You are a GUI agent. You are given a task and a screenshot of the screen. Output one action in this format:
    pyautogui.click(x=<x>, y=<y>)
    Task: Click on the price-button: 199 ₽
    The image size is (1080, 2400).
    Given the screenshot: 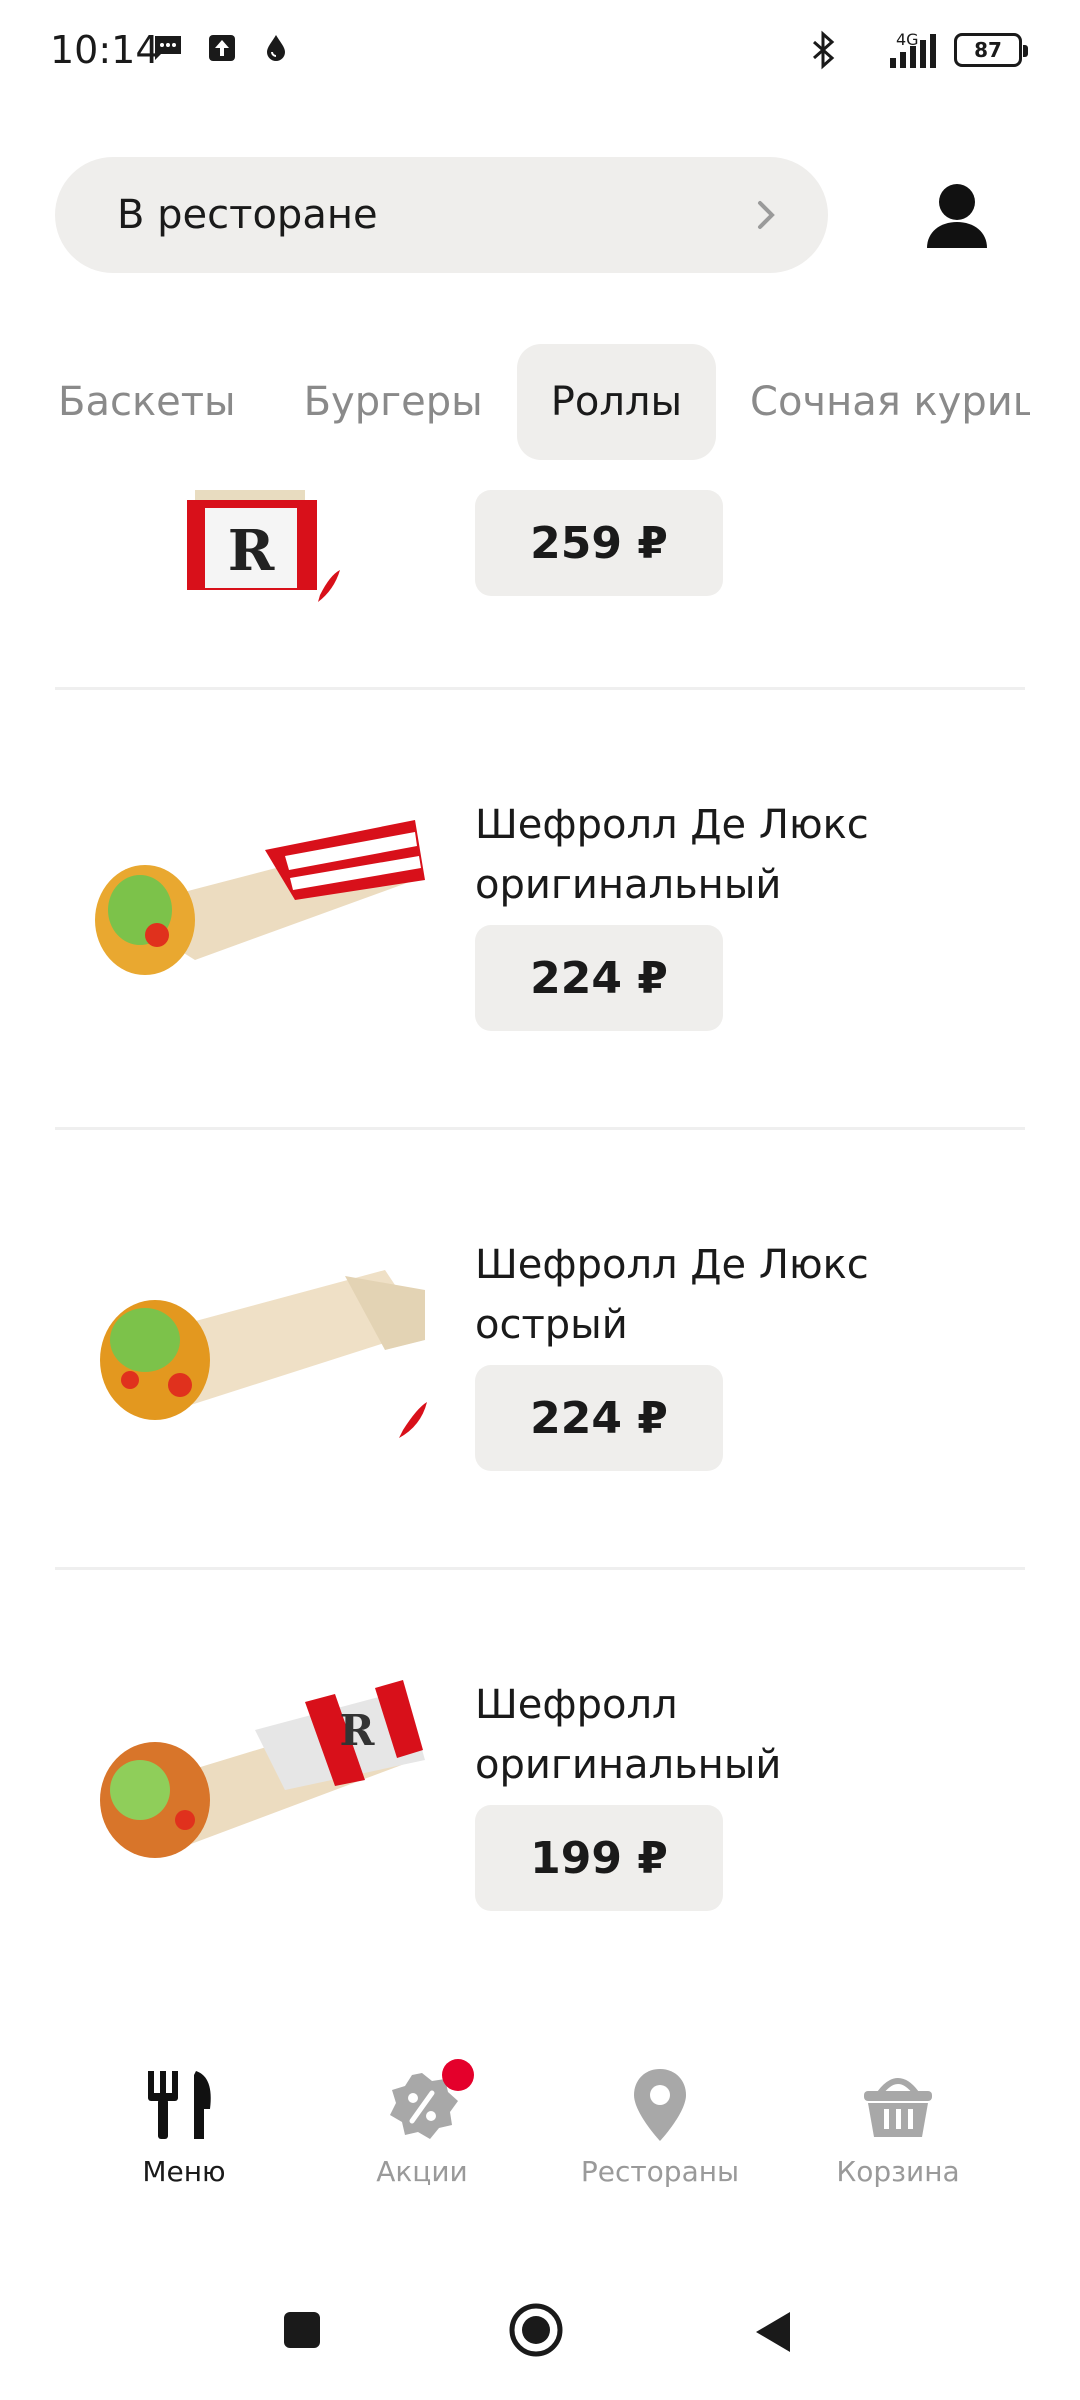 What is the action you would take?
    pyautogui.click(x=599, y=1858)
    